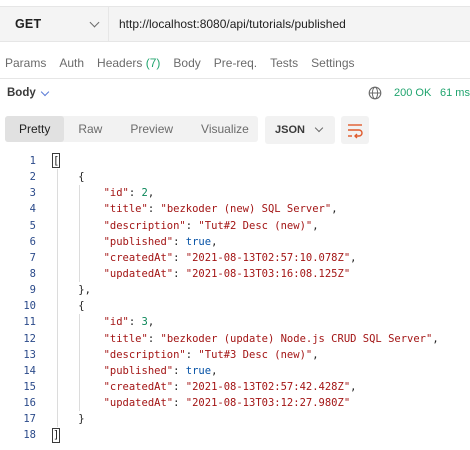  What do you see at coordinates (32, 225) in the screenshot?
I see `line-number: 5` at bounding box center [32, 225].